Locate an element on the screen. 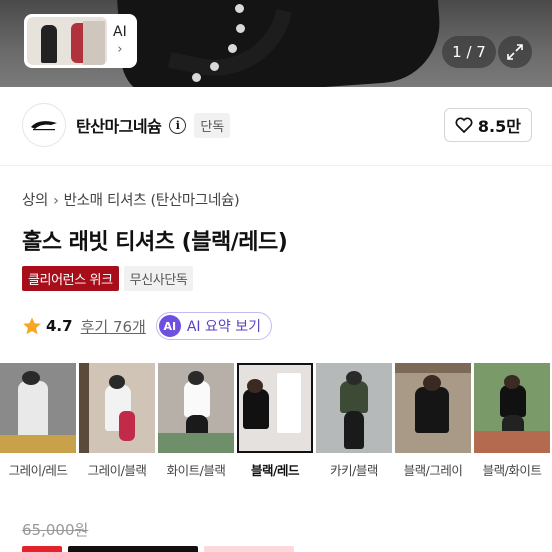  color-option-label: 그레이/블랙 is located at coordinates (117, 470).